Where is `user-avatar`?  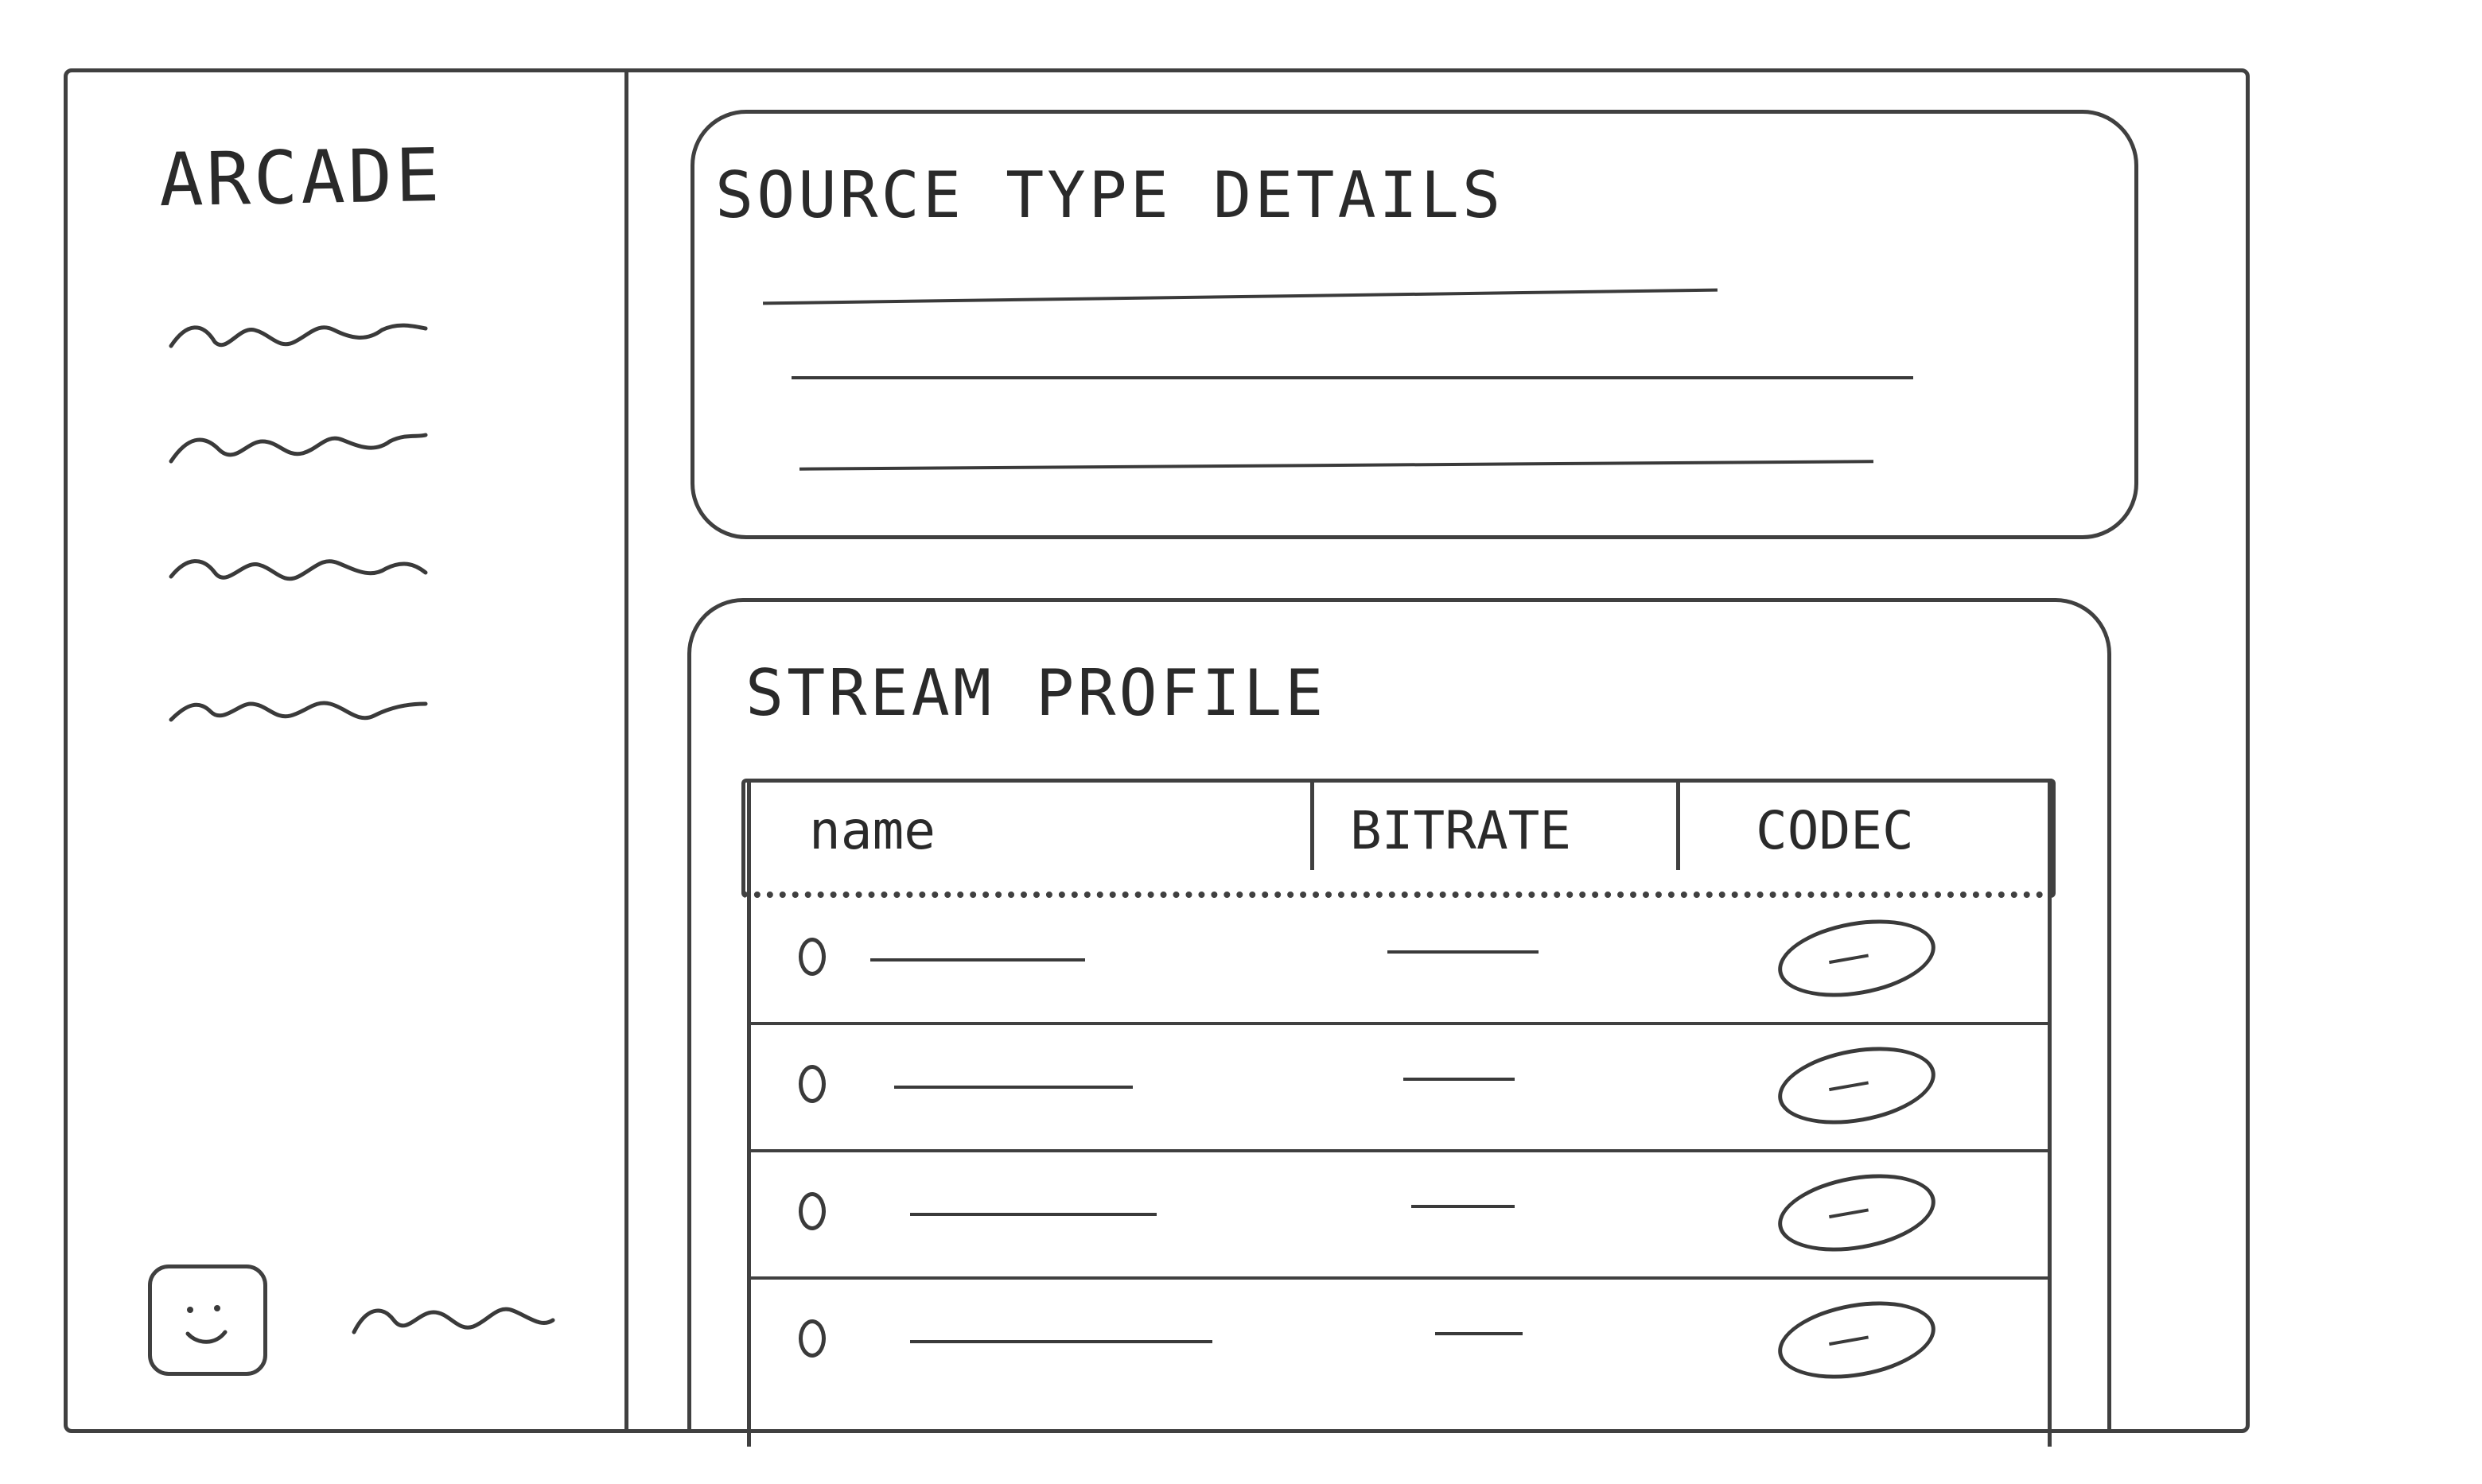 user-avatar is located at coordinates (207, 1320).